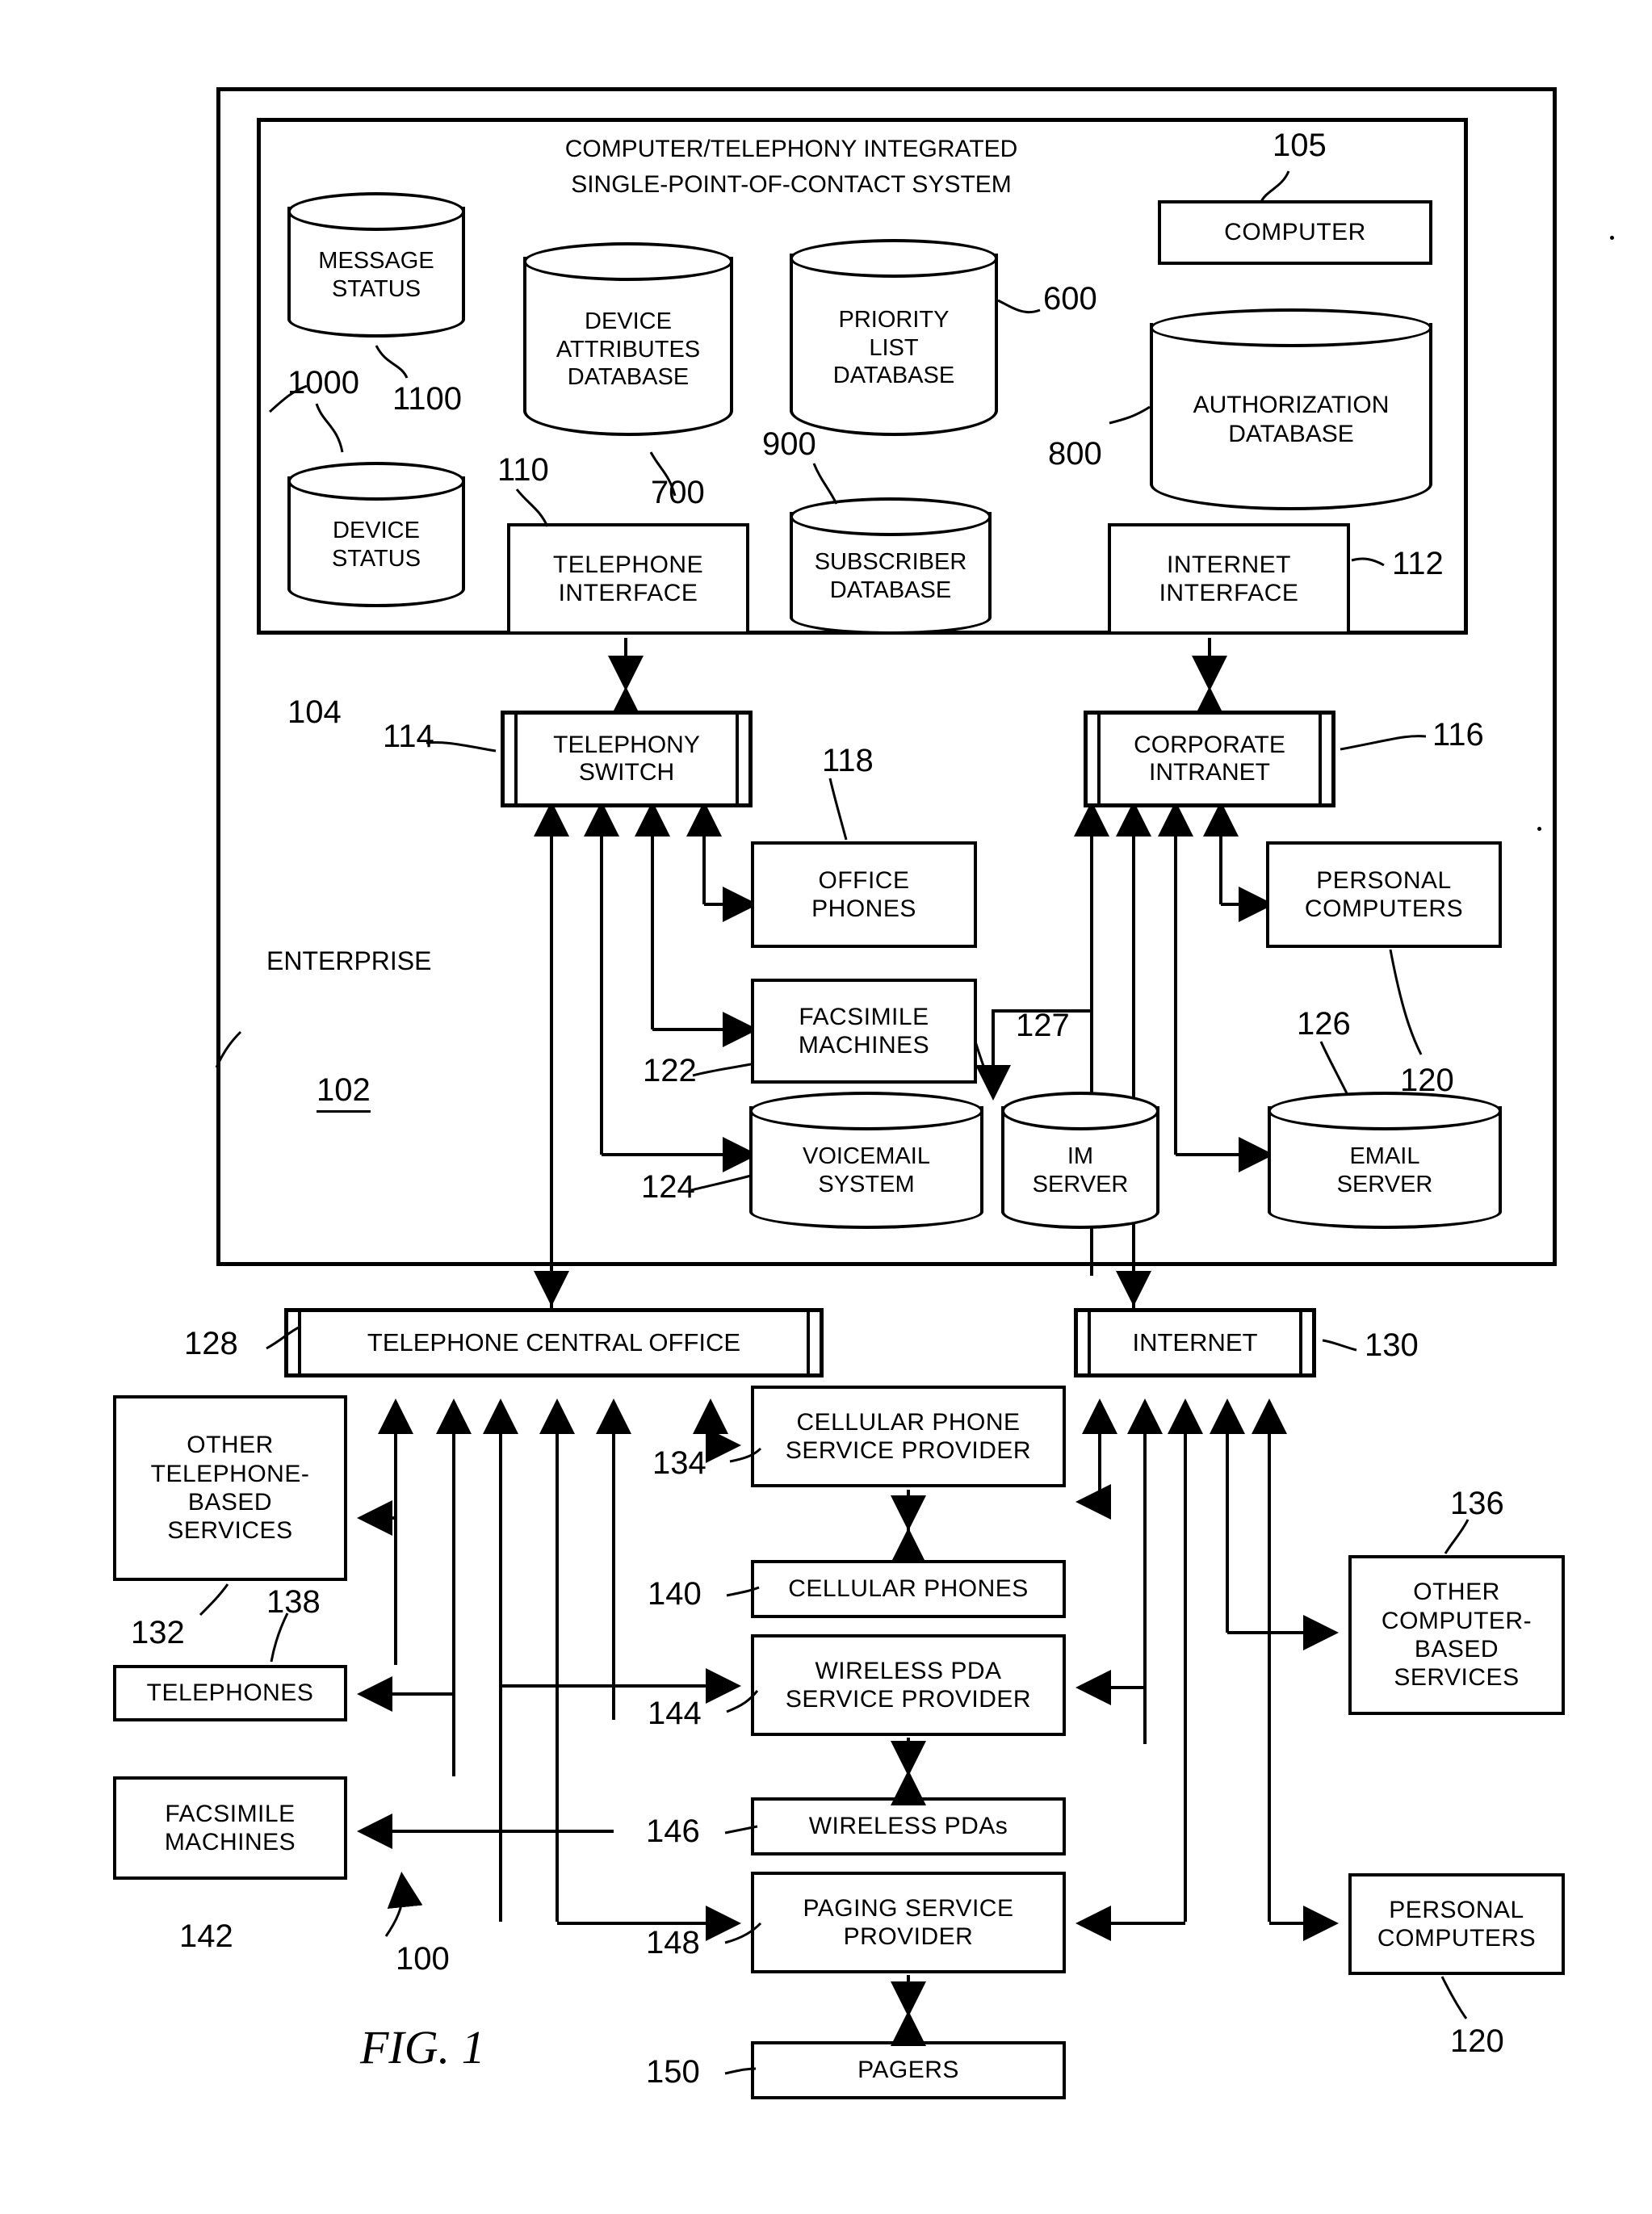 The height and width of the screenshot is (2214, 1652). I want to click on facsimile-machines-enterprise-label: FACSIMILE MACHINES, so click(864, 1031).